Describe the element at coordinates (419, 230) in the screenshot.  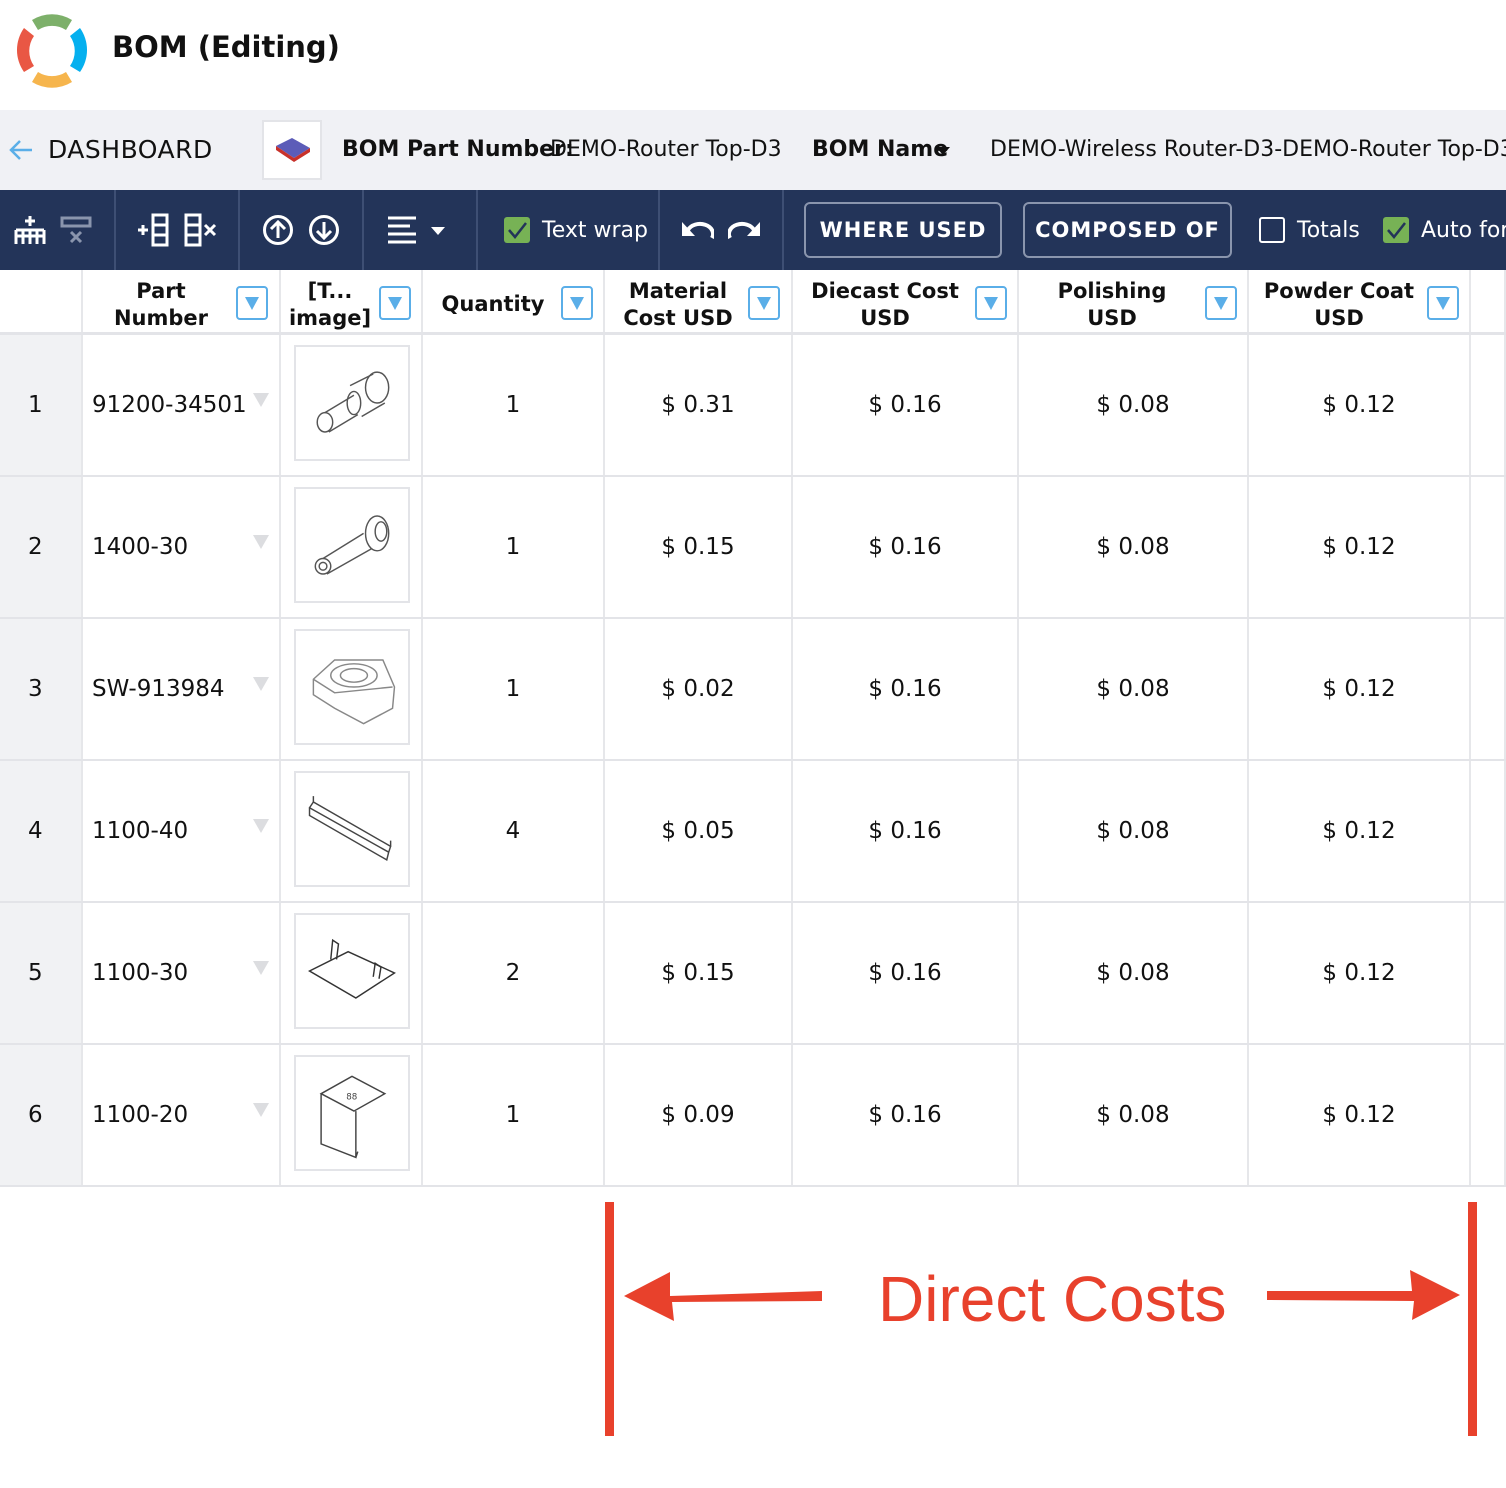
I see `align-menu-icon` at that location.